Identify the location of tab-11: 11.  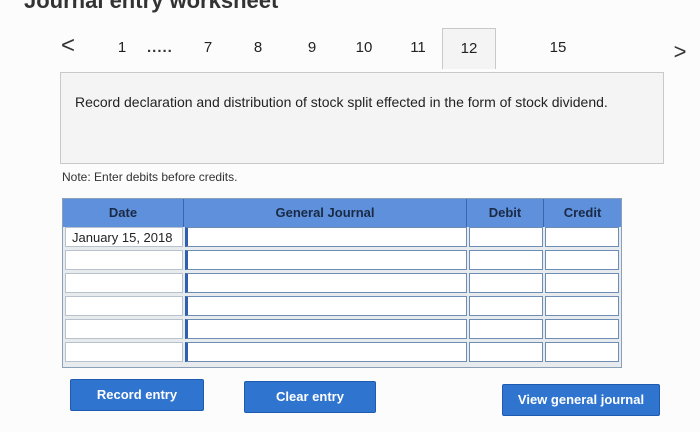
(418, 48).